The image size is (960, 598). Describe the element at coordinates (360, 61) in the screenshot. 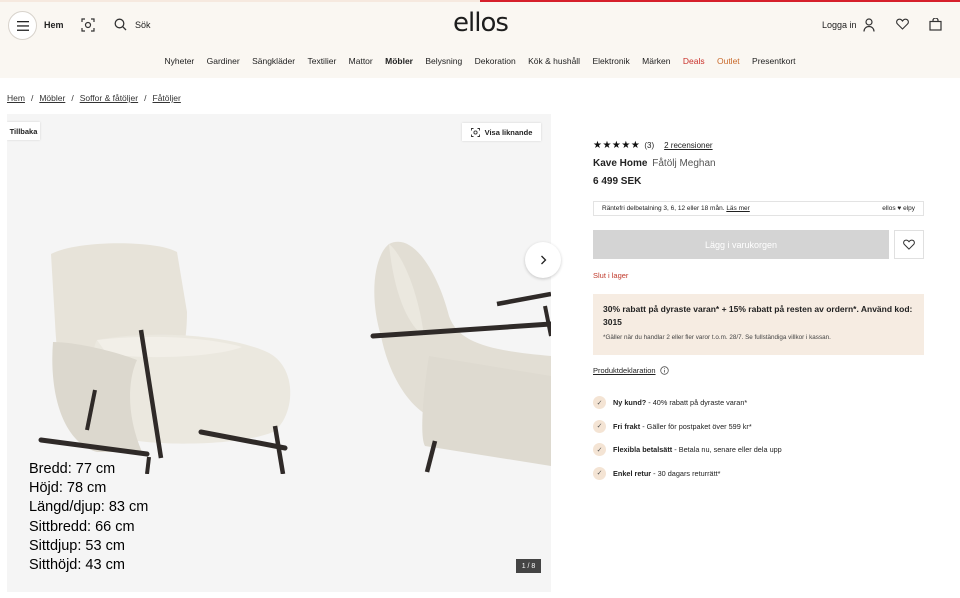

I see `nav-item-mattor: Mattor` at that location.